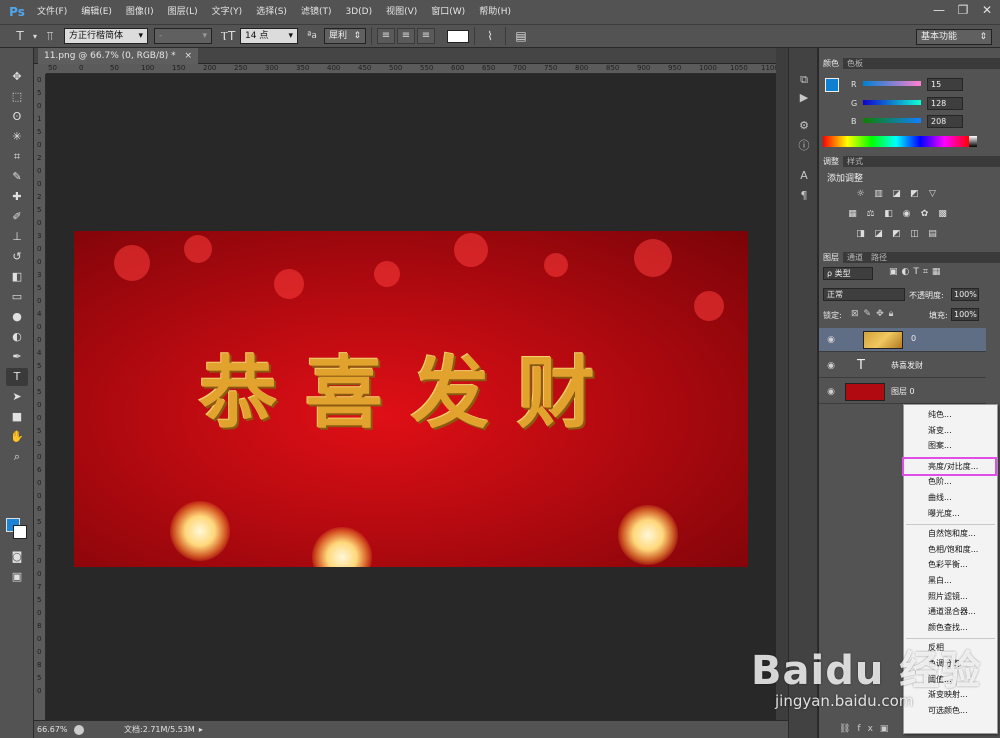 This screenshot has height=738, width=1000. I want to click on warp-text-icon: ⌇, so click(490, 36).